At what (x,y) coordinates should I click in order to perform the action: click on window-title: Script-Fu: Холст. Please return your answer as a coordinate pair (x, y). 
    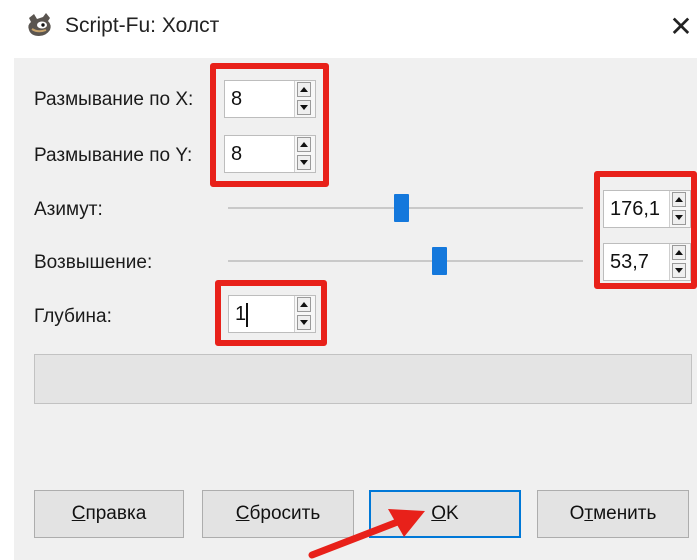
    Looking at the image, I should click on (142, 25).